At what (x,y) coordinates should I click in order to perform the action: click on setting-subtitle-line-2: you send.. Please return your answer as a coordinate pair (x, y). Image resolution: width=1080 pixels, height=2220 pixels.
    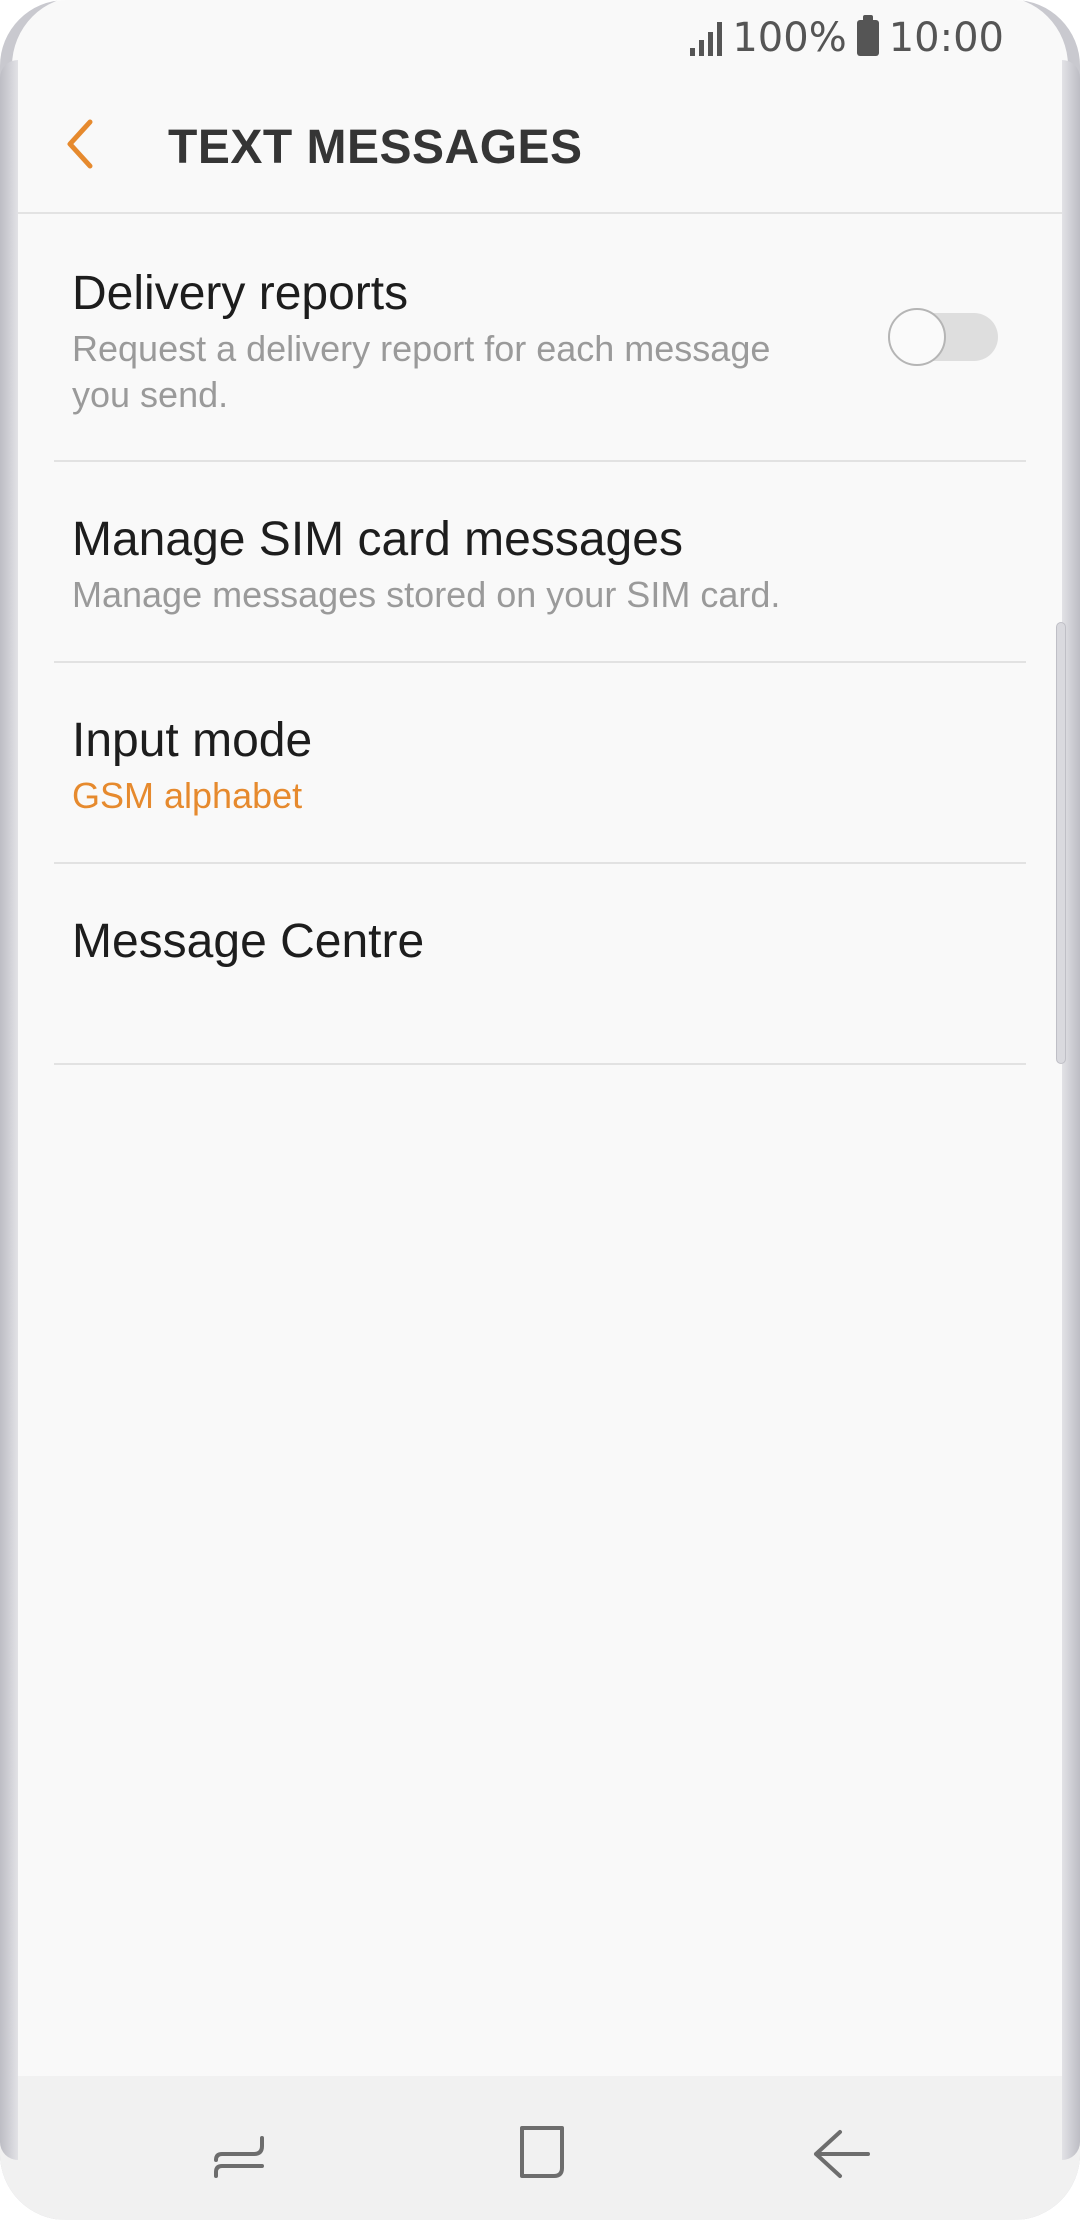
    Looking at the image, I should click on (150, 394).